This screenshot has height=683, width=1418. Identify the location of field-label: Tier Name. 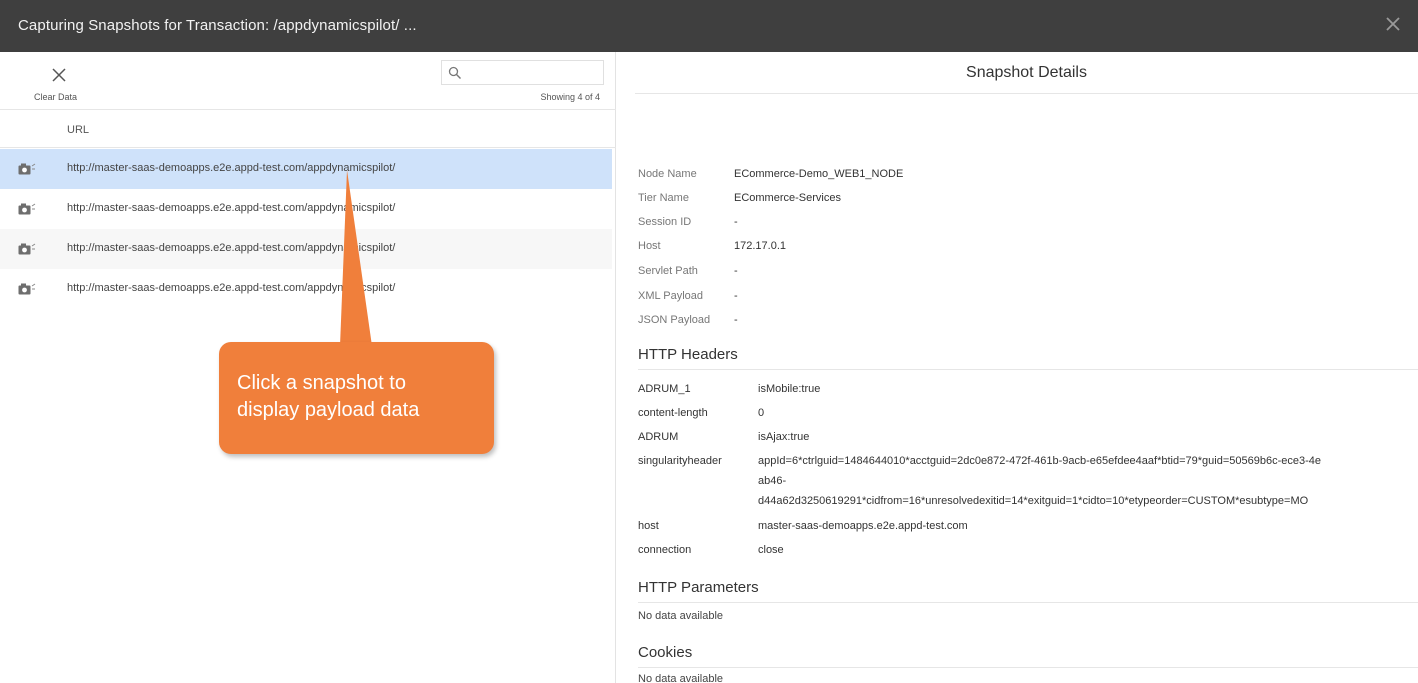
(663, 198).